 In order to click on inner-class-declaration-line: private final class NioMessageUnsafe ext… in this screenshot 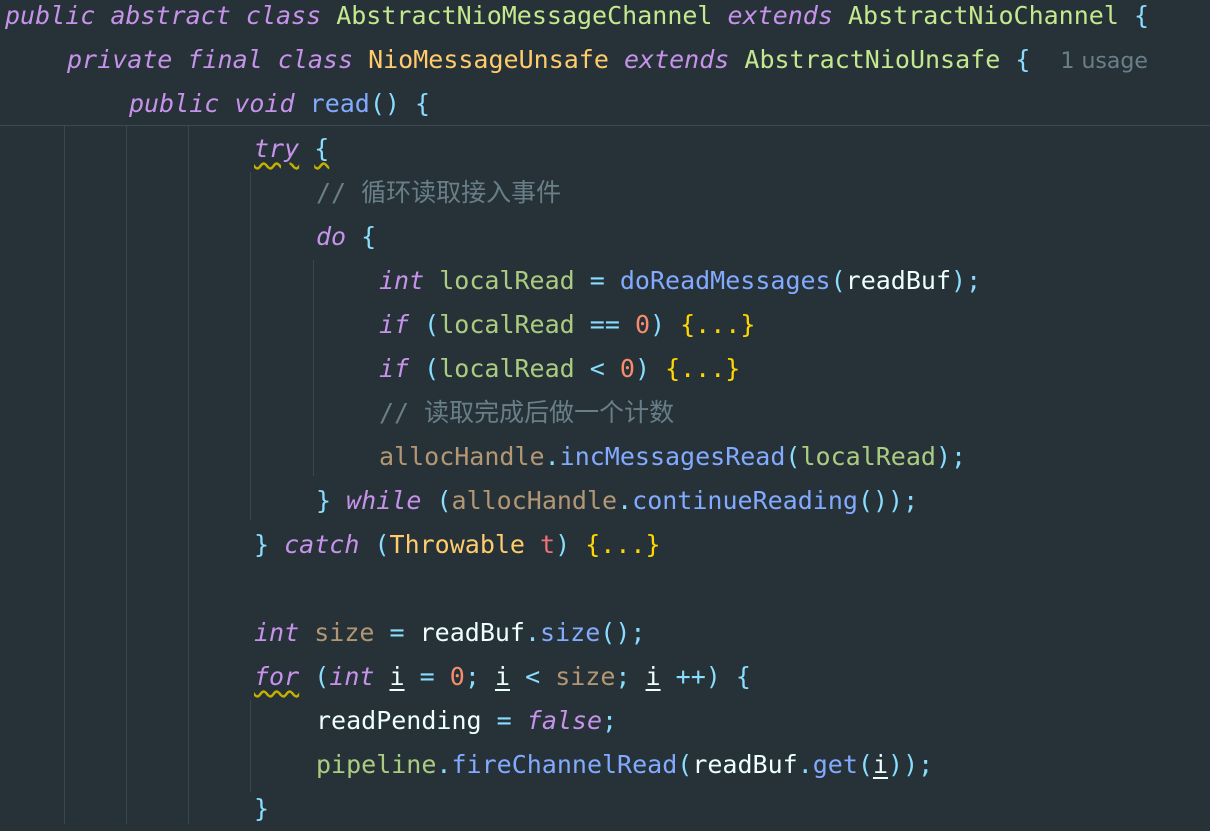, I will do `click(607, 60)`.